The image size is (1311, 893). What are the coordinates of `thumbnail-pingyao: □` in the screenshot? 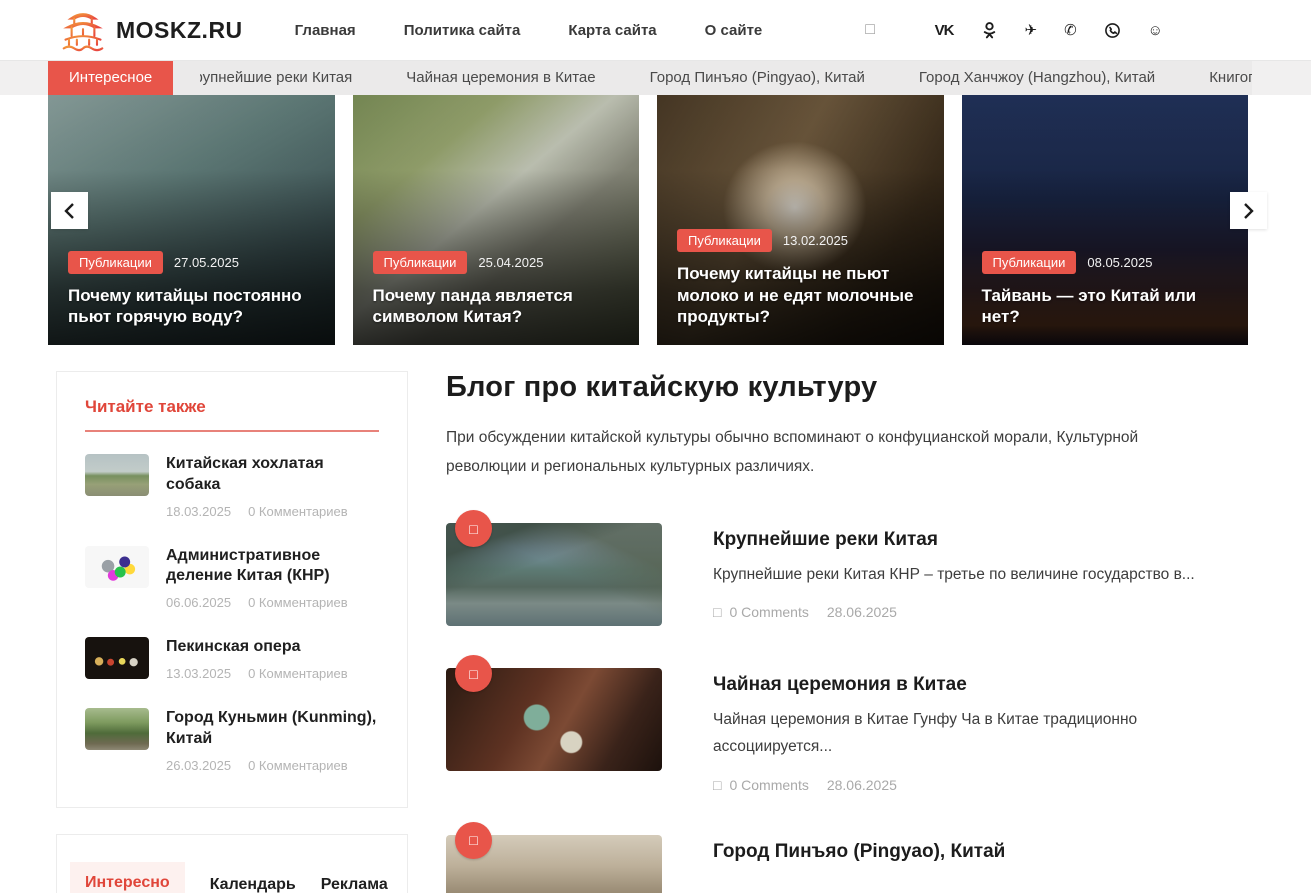 It's located at (554, 857).